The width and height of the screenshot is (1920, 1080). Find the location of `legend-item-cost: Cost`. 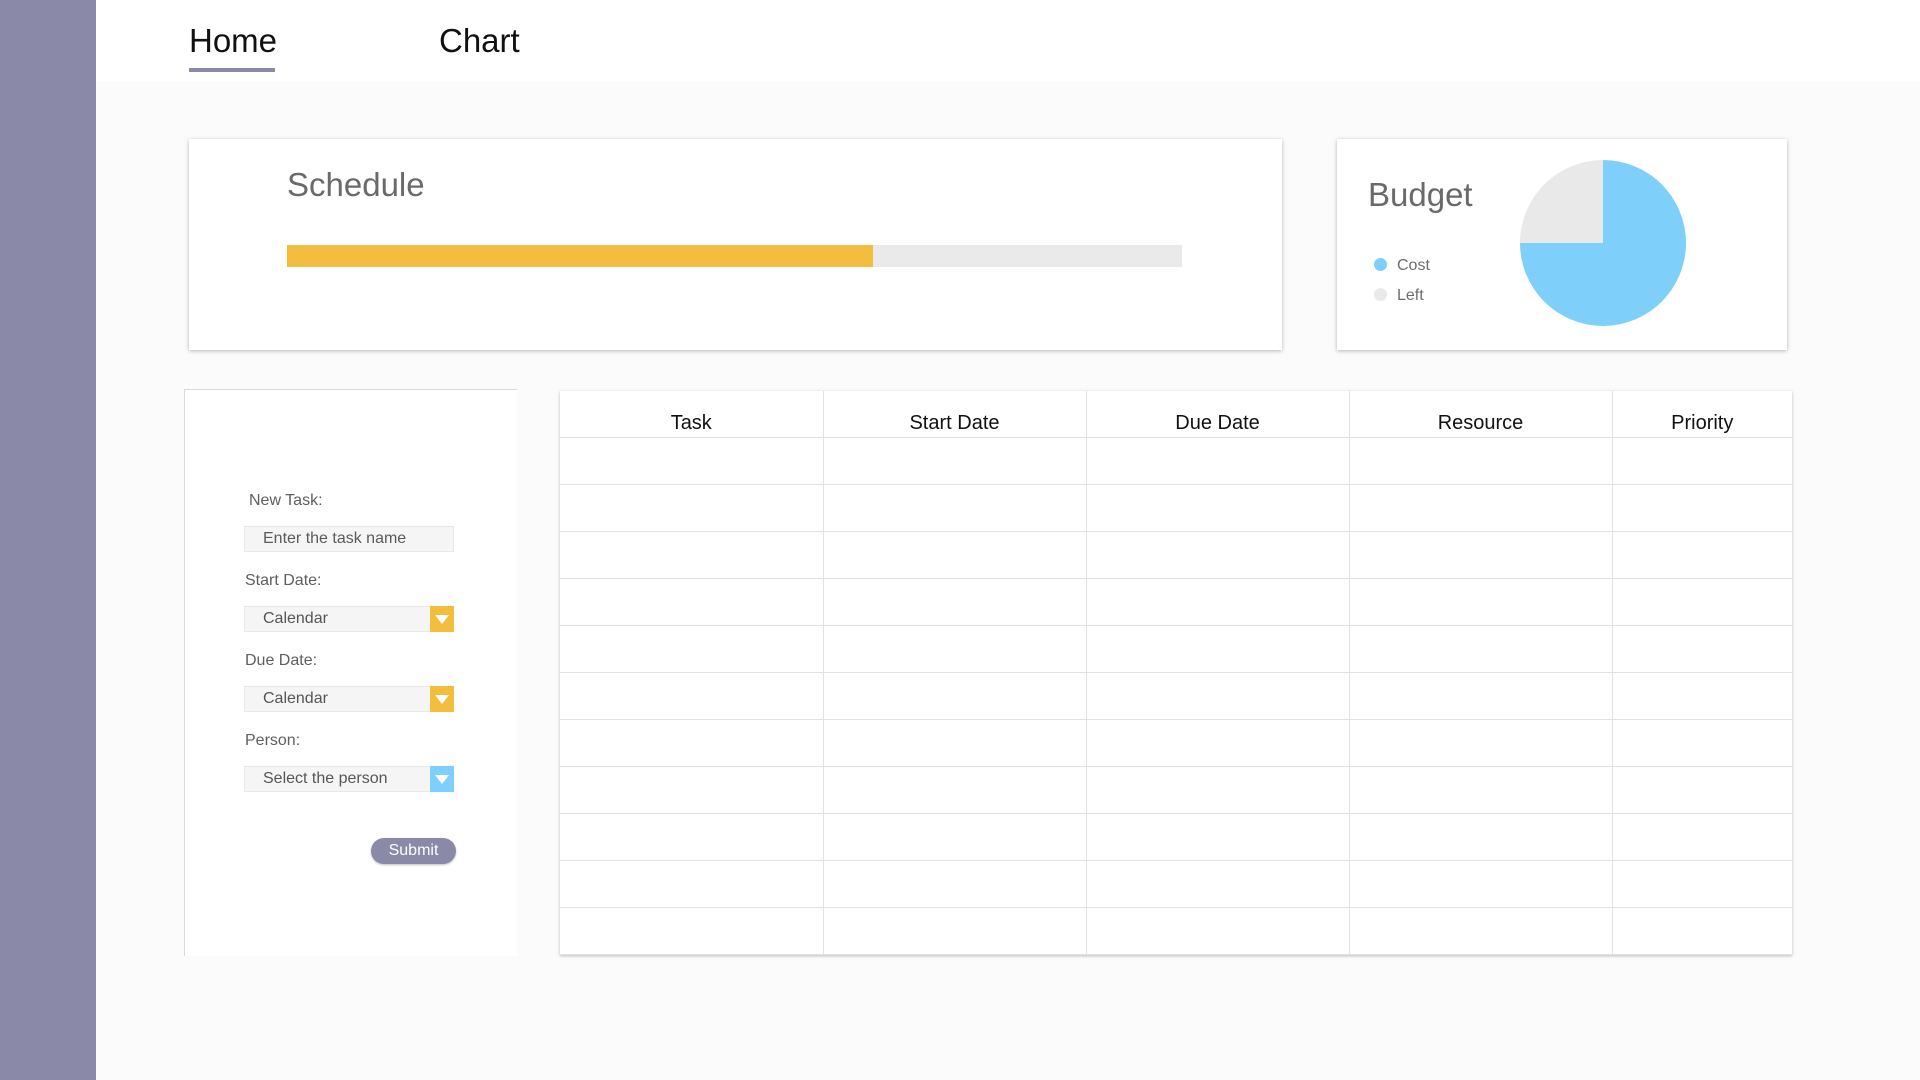

legend-item-cost: Cost is located at coordinates (1402, 266).